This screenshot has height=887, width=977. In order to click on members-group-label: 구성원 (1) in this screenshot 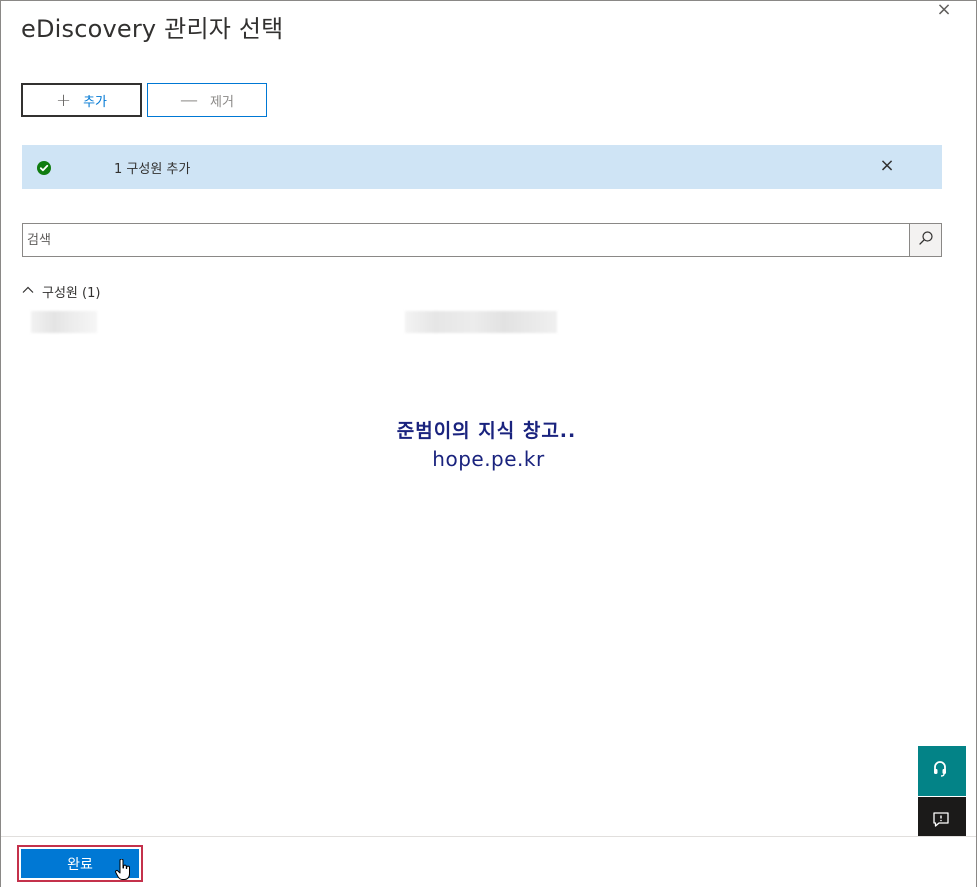, I will do `click(71, 293)`.